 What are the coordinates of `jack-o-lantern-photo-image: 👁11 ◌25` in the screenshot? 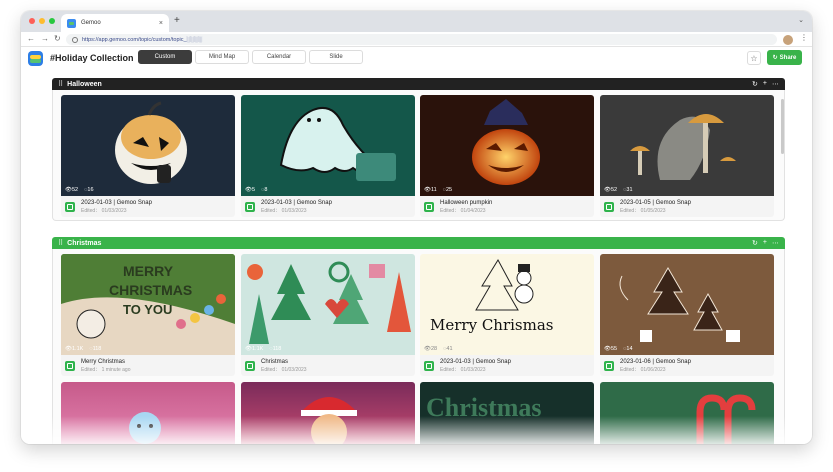 It's located at (507, 145).